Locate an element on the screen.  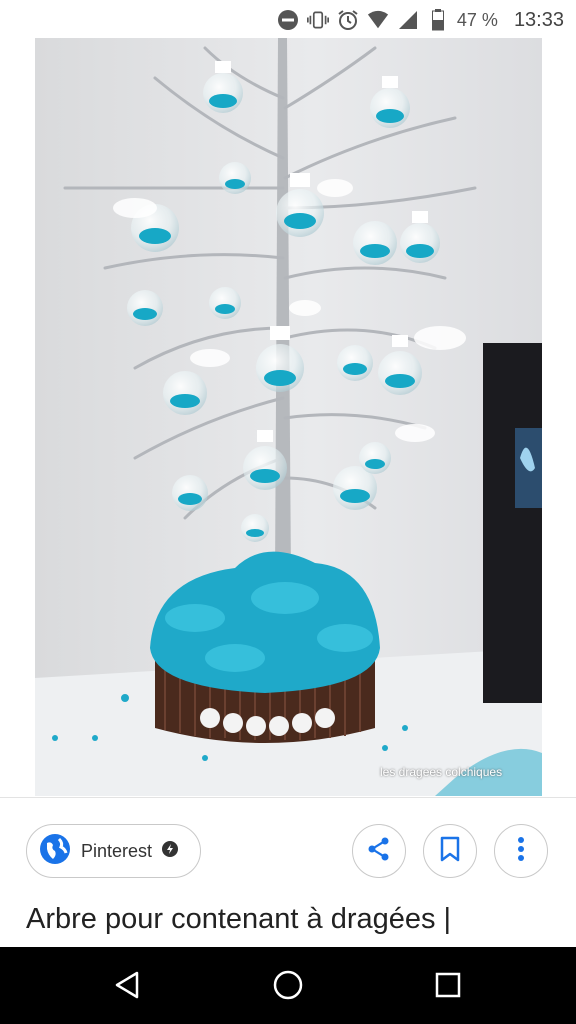
nav-back-button is located at coordinates (128, 987).